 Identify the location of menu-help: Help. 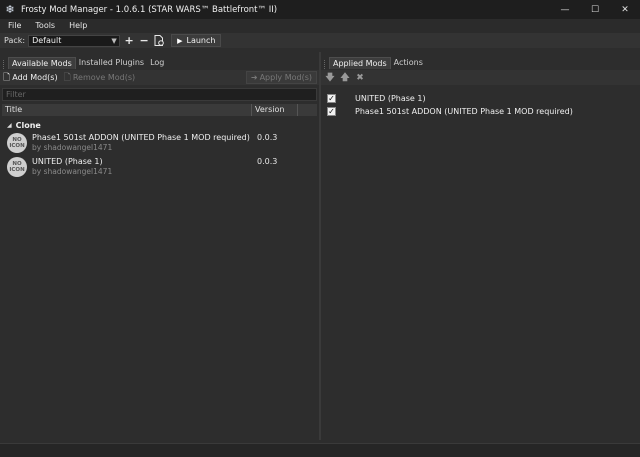
(78, 26).